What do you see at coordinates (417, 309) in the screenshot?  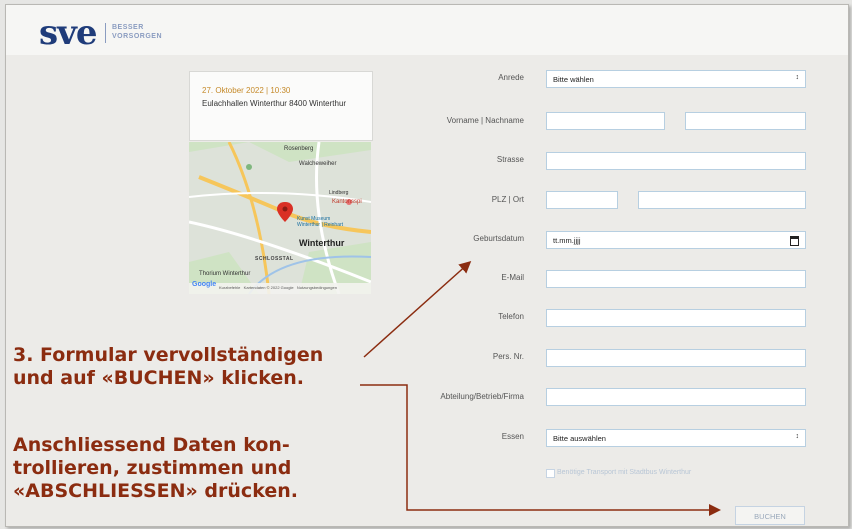 I see `arrow-to-birthdate` at bounding box center [417, 309].